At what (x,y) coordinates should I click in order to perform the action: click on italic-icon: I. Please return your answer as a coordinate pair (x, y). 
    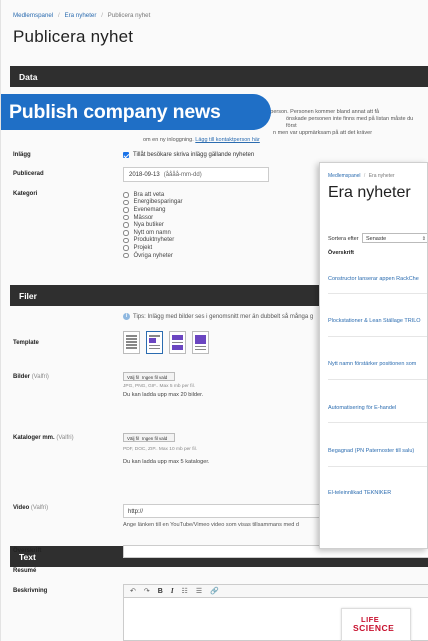
    Looking at the image, I should click on (172, 591).